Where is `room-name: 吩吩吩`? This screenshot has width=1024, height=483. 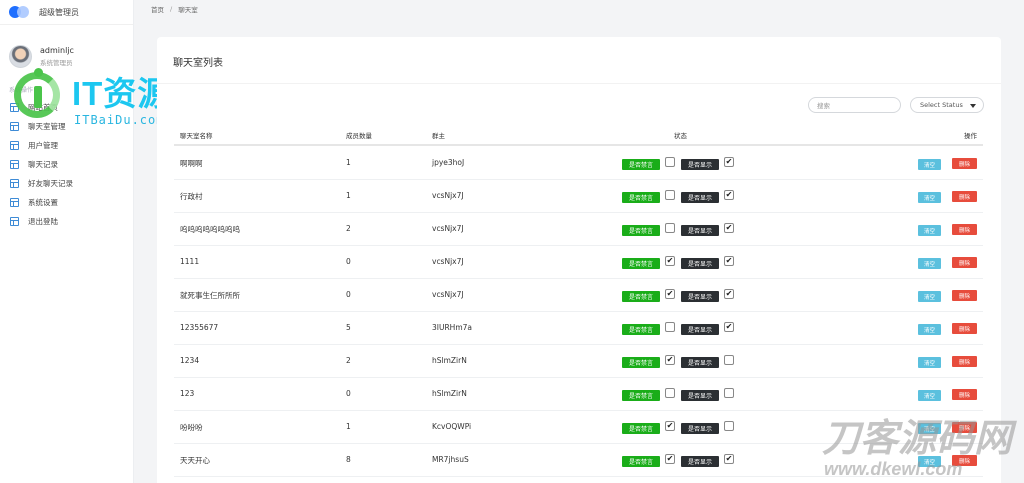
room-name: 吩吩吩 is located at coordinates (191, 427).